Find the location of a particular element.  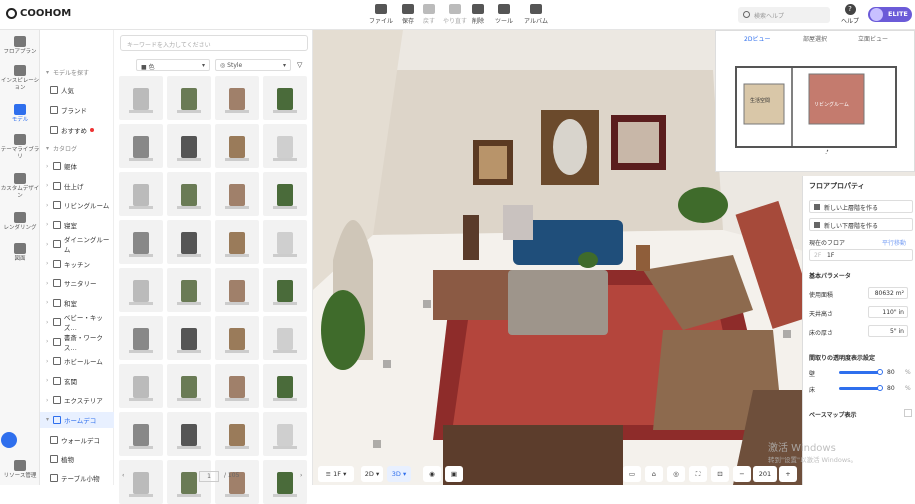

image-icon: ▭ is located at coordinates (632, 474).